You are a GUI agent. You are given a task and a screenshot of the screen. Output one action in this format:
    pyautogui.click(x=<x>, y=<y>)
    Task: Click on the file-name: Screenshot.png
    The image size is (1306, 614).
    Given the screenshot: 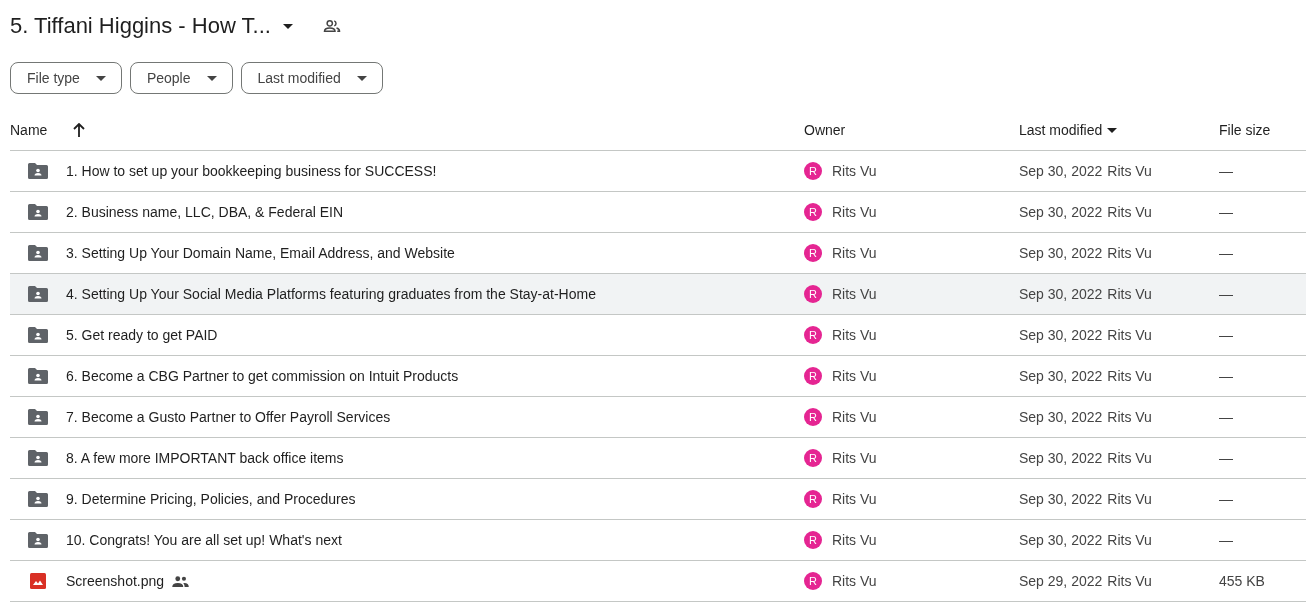 What is the action you would take?
    pyautogui.click(x=115, y=581)
    